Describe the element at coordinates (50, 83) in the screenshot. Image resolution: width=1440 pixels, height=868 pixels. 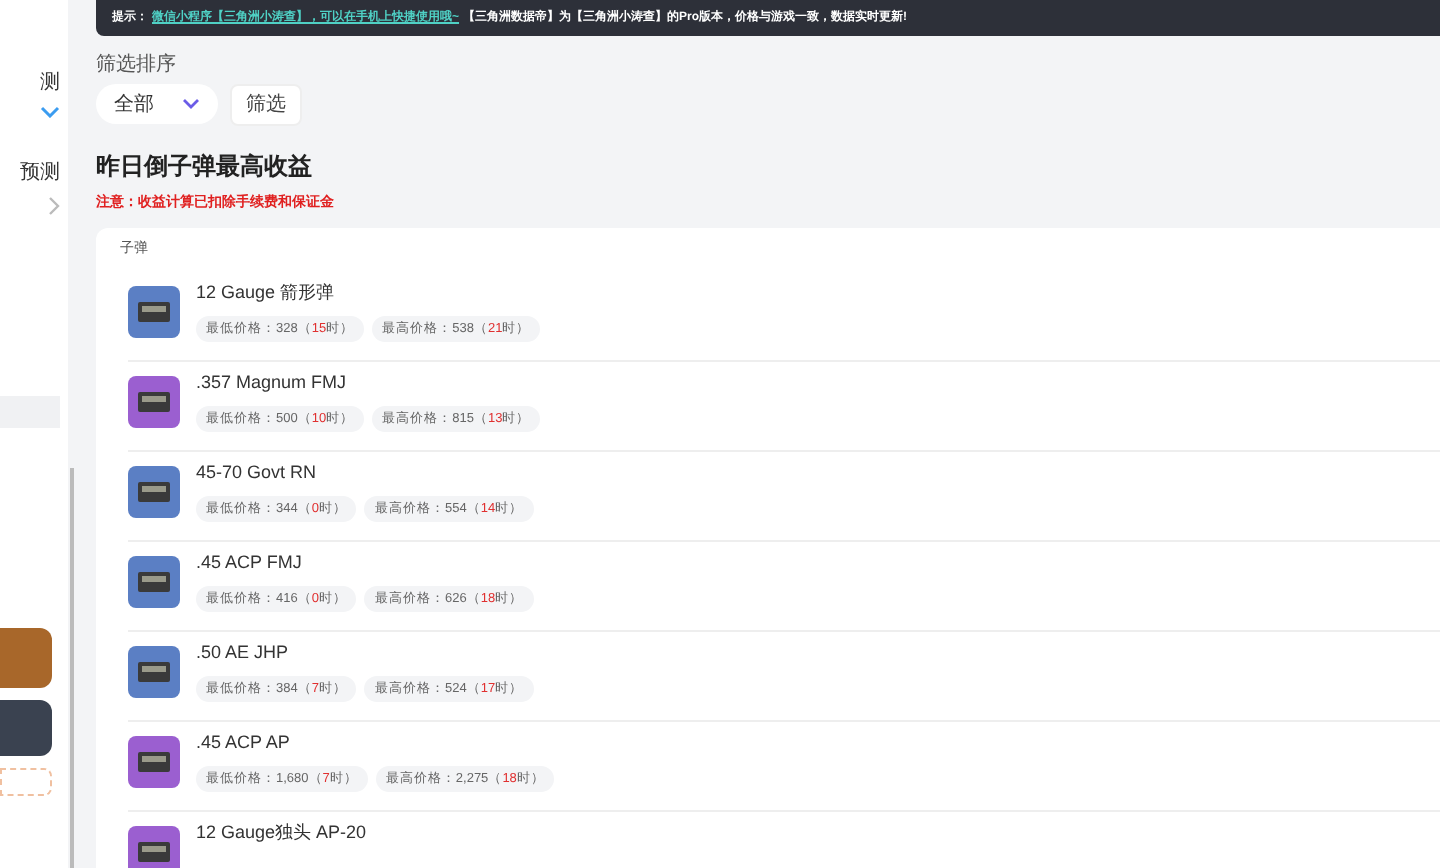
I see `sidebar-item: 测` at that location.